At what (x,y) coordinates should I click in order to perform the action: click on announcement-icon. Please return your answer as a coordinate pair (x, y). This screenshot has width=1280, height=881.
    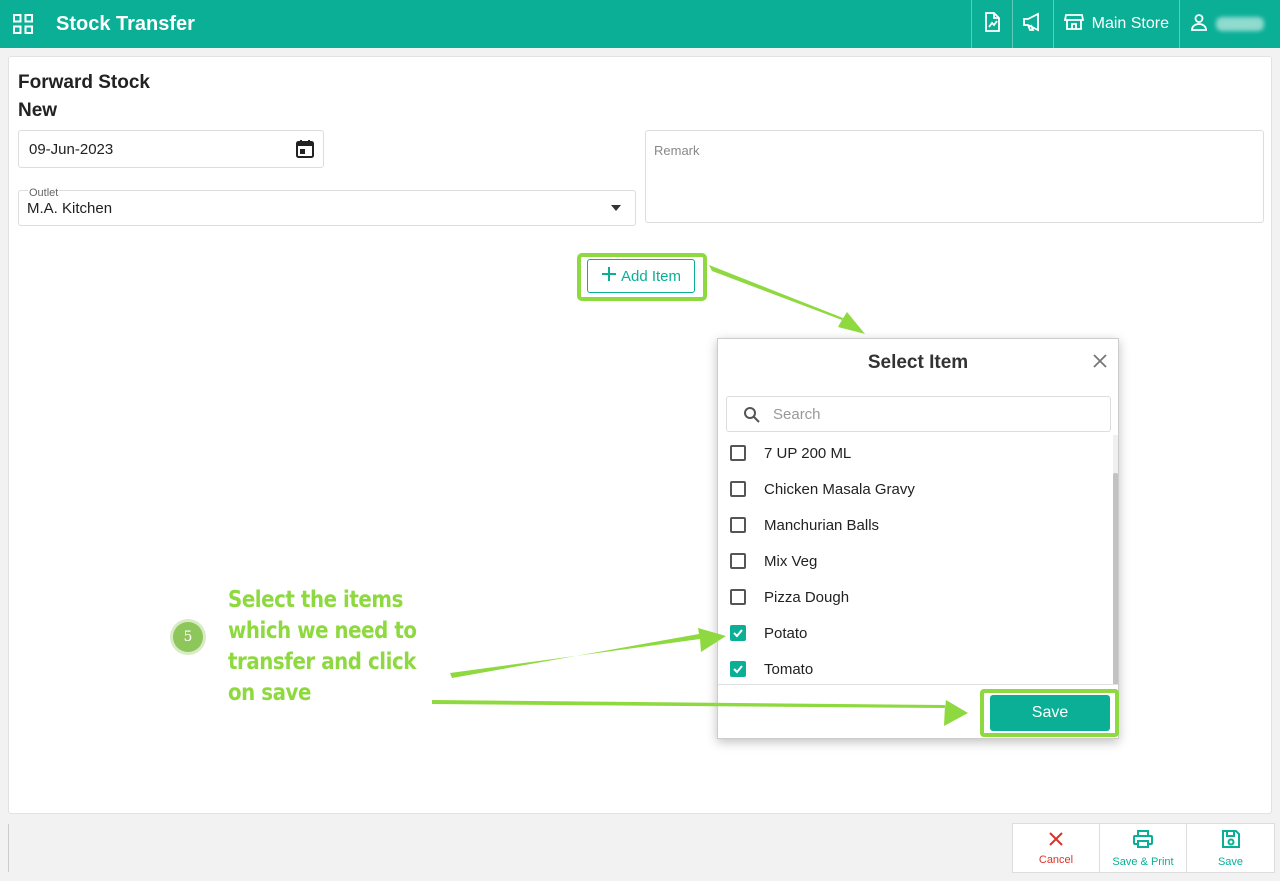
    Looking at the image, I should click on (1033, 24).